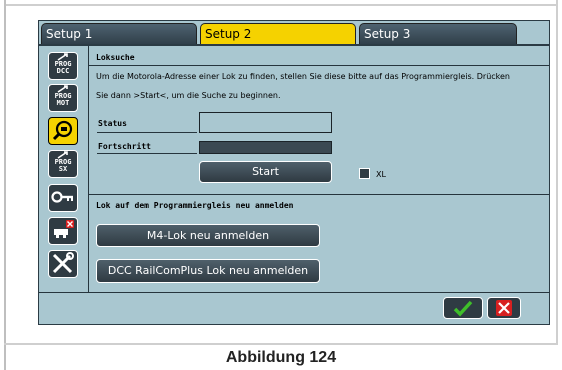 Image resolution: width=562 pixels, height=370 pixels. Describe the element at coordinates (319, 194) in the screenshot. I see `section-divider` at that location.